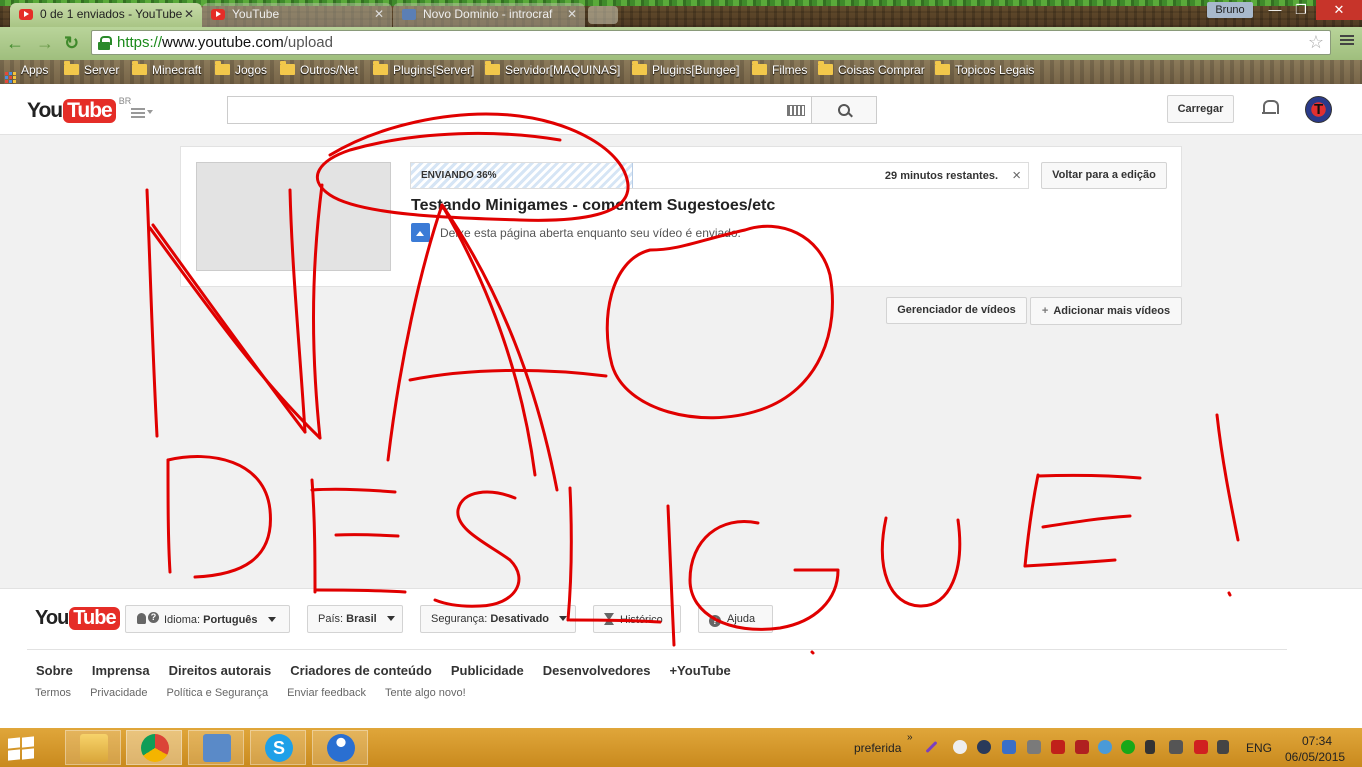  I want to click on lock-icon, so click(105, 43).